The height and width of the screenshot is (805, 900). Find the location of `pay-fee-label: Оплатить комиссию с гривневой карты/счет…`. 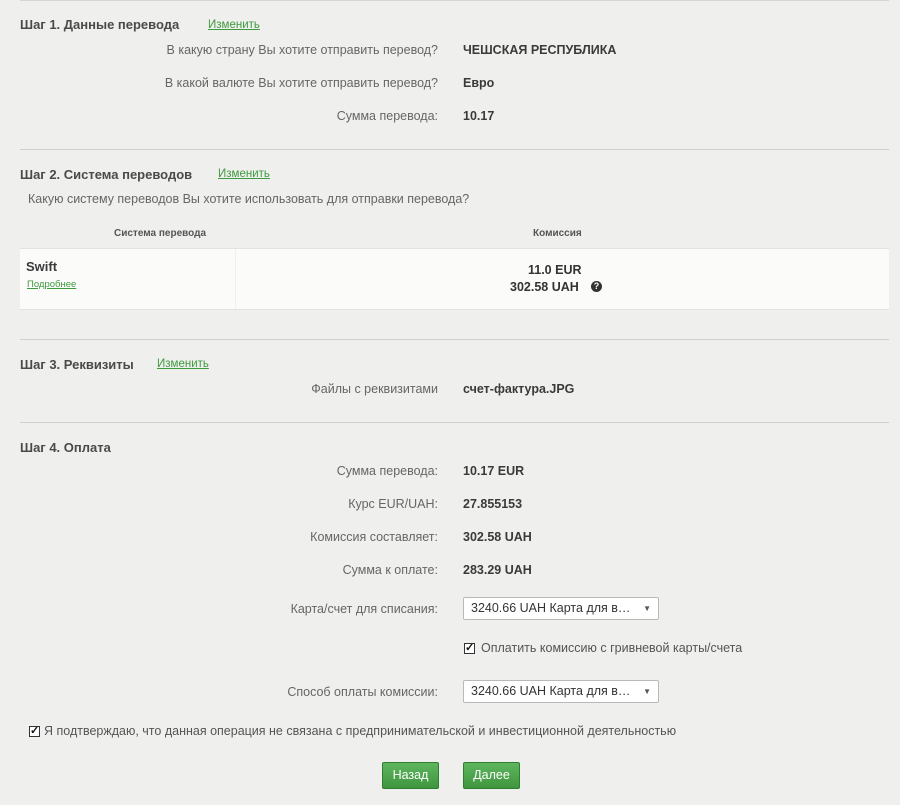

pay-fee-label: Оплатить комиссию с гривневой карты/счет… is located at coordinates (612, 648).